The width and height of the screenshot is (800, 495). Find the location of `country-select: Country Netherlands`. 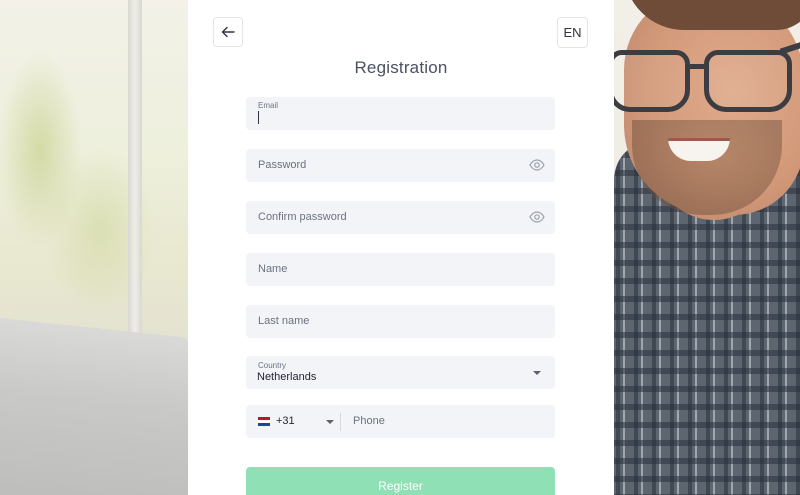

country-select: Country Netherlands is located at coordinates (400, 372).